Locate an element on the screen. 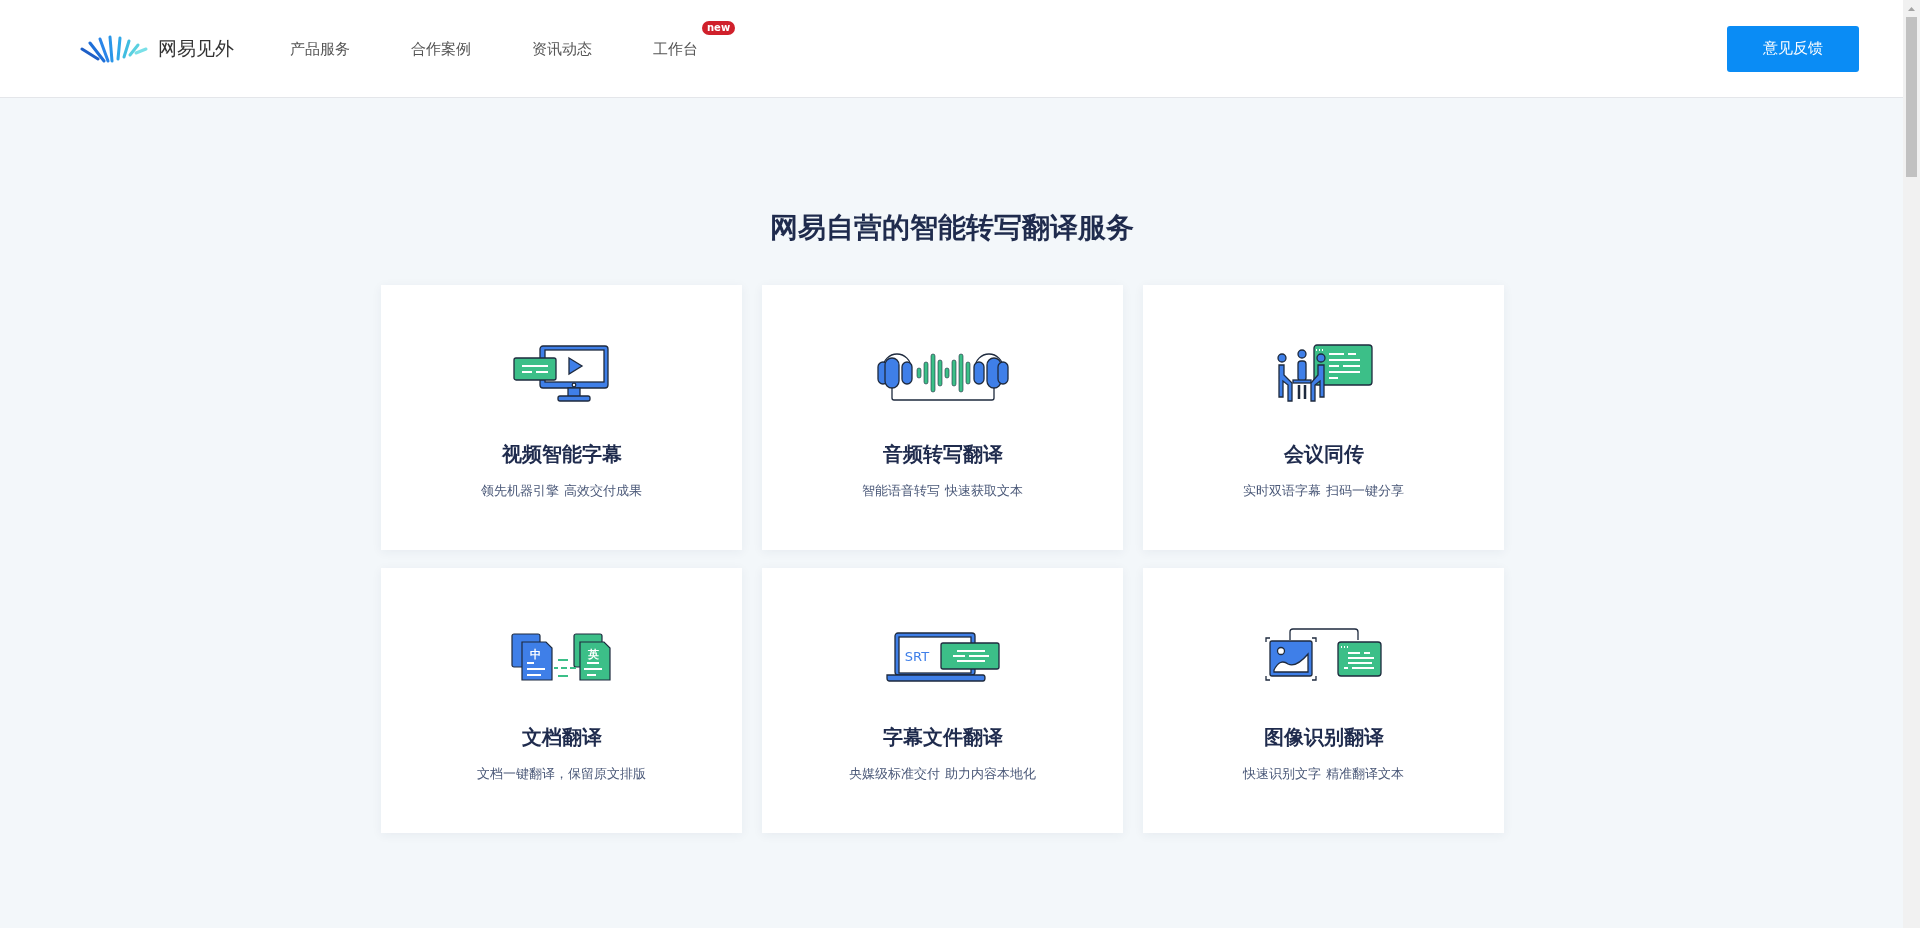 The height and width of the screenshot is (928, 1920). card-description: 实时双语字幕 扫码一键分享 is located at coordinates (1323, 491).